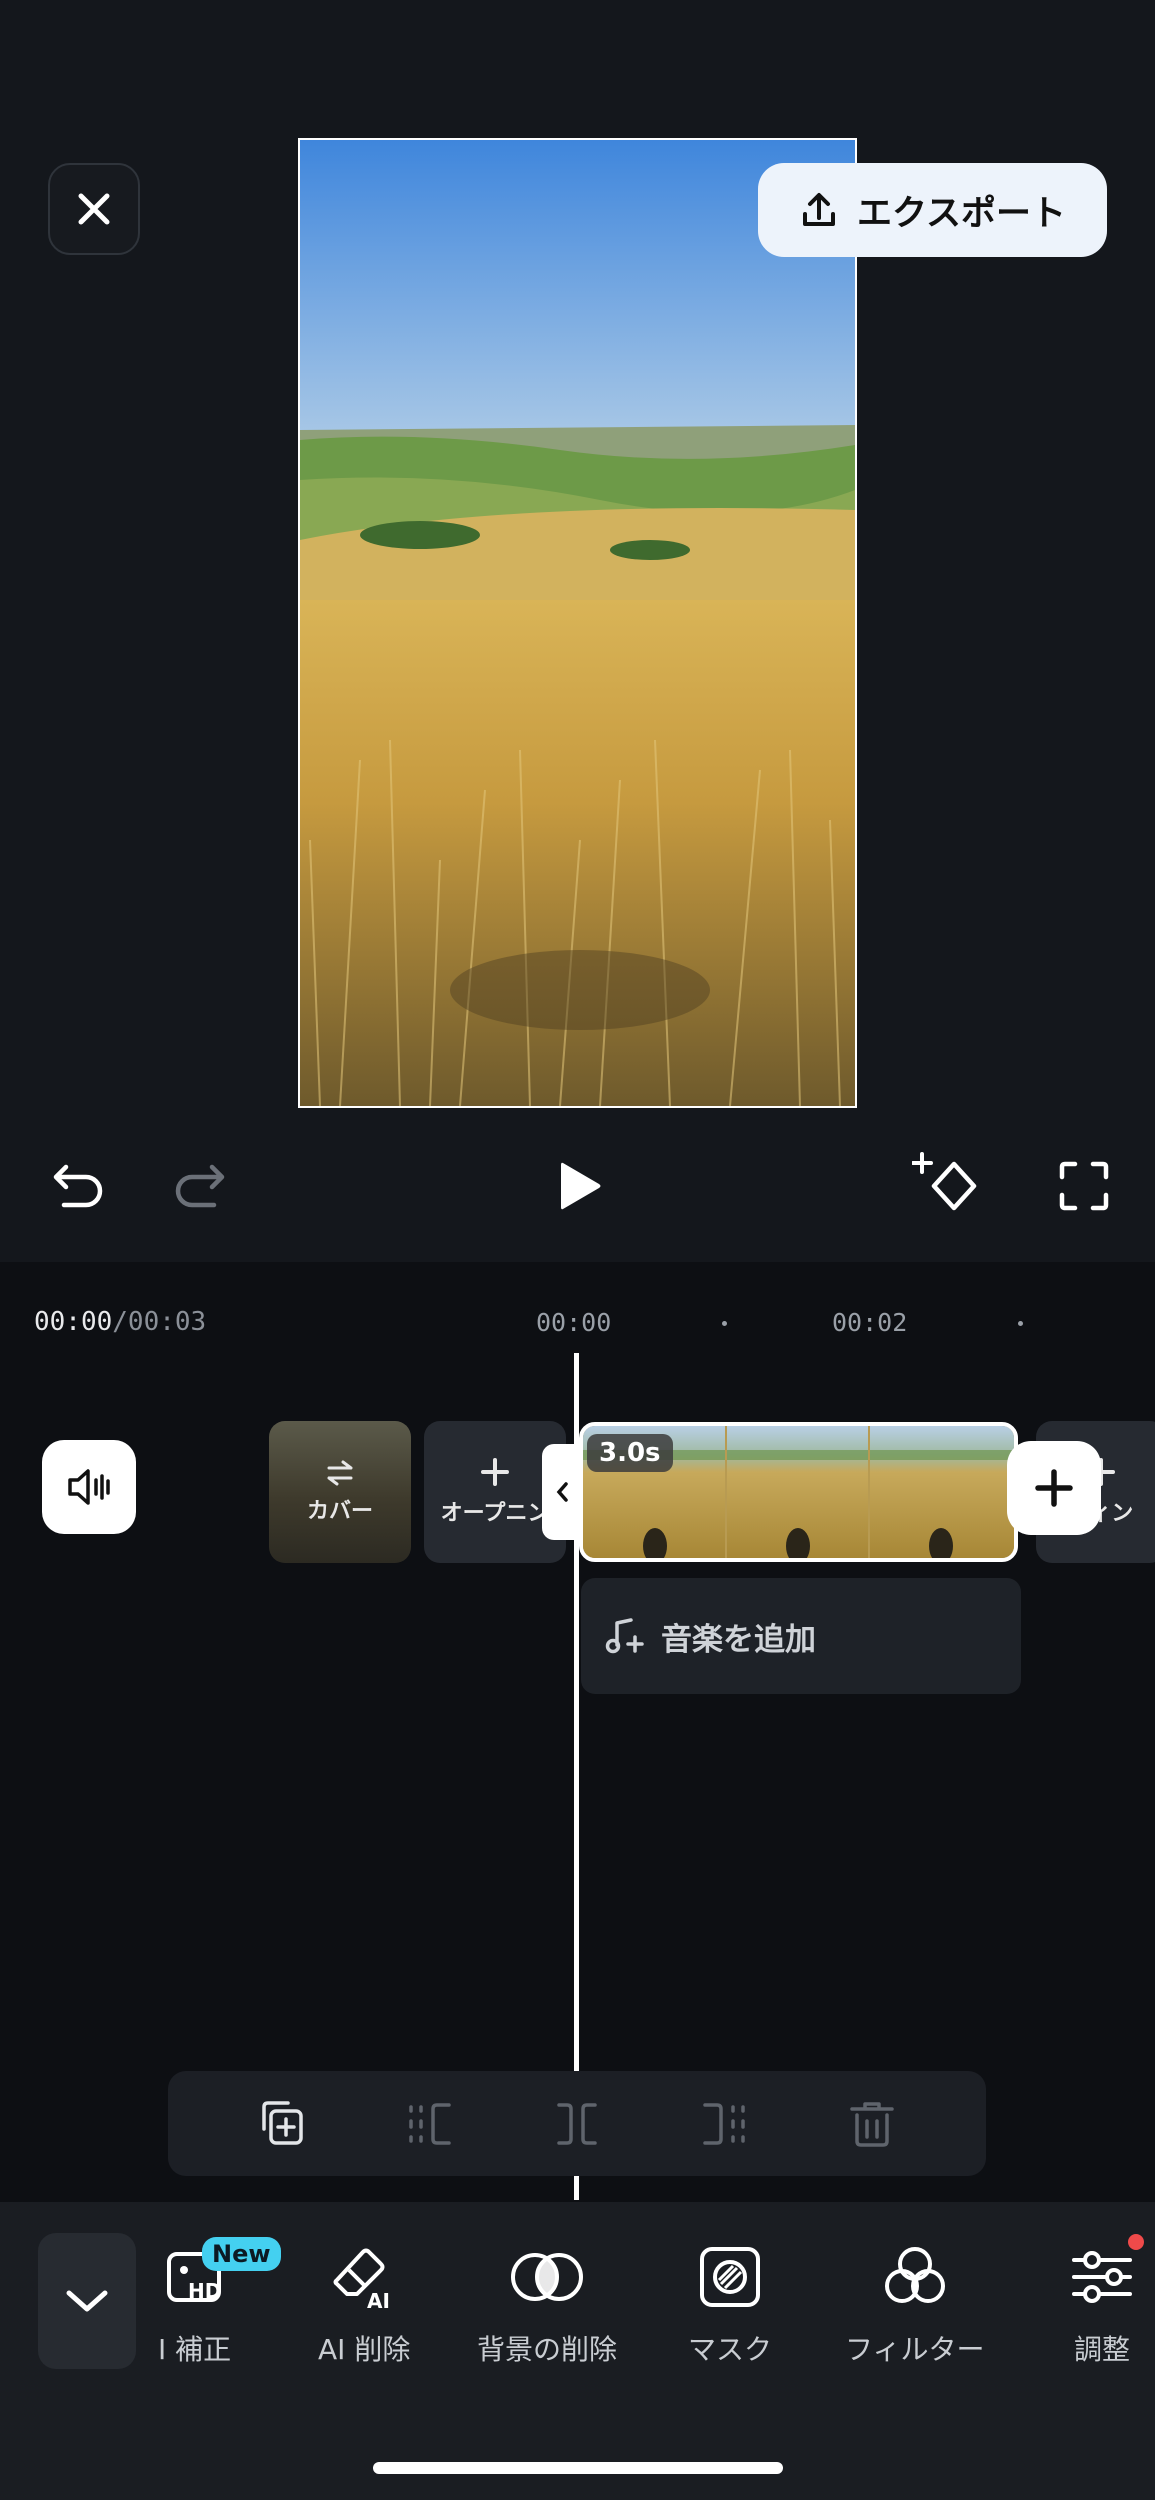  I want to click on chevron-down-icon, so click(87, 2301).